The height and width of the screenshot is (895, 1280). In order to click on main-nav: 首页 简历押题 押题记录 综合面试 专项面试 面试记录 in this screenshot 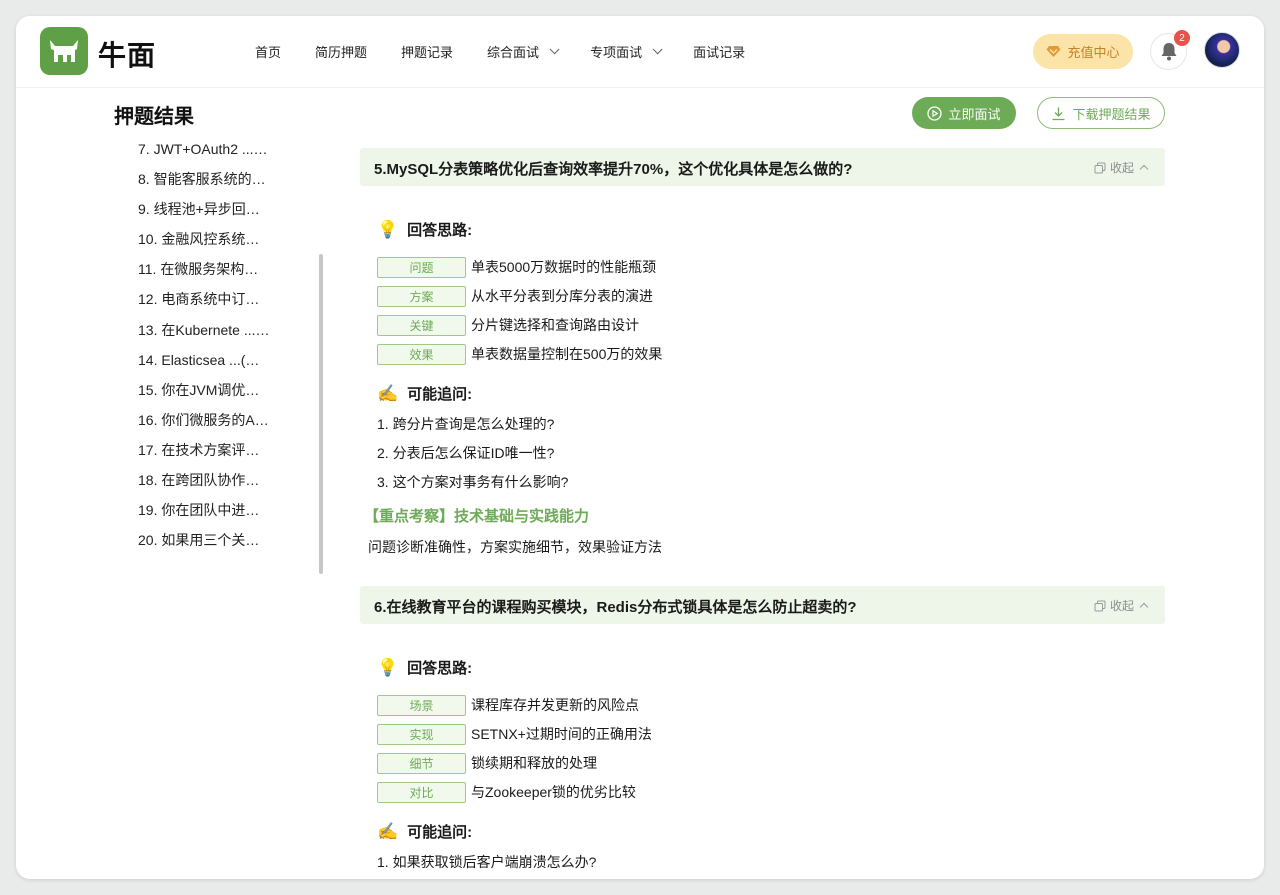, I will do `click(517, 51)`.